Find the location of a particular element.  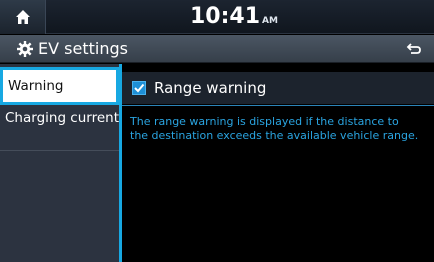

home-button is located at coordinates (23, 17).